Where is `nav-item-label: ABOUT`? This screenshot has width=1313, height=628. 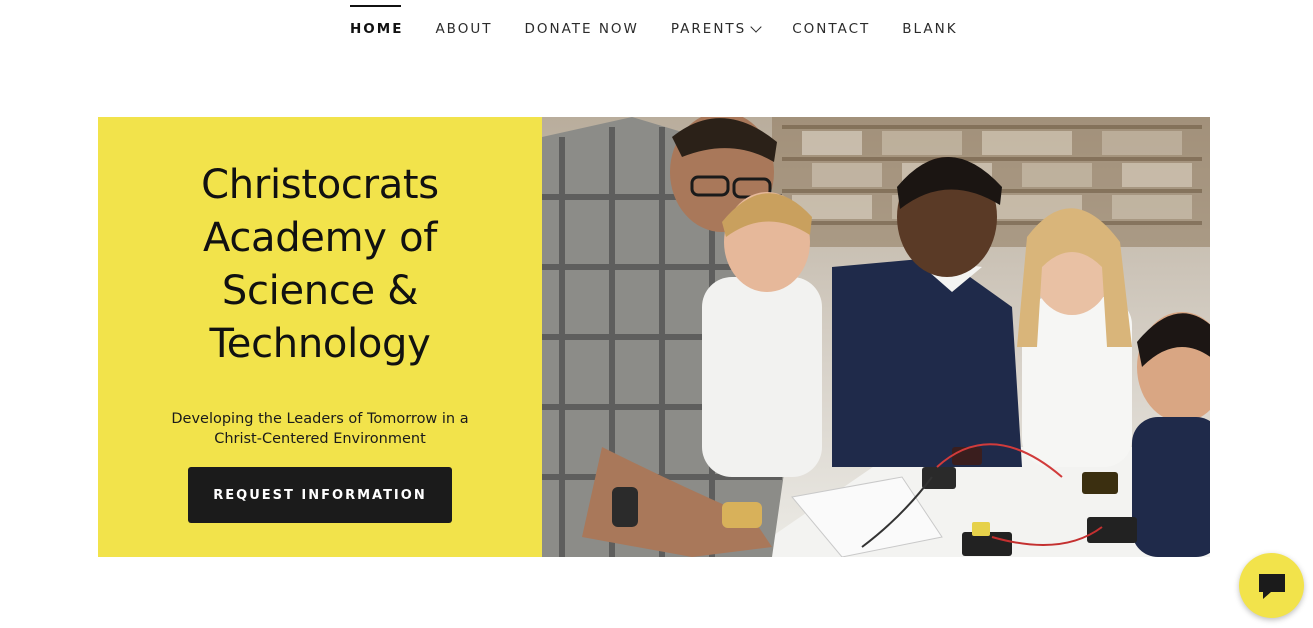 nav-item-label: ABOUT is located at coordinates (464, 29).